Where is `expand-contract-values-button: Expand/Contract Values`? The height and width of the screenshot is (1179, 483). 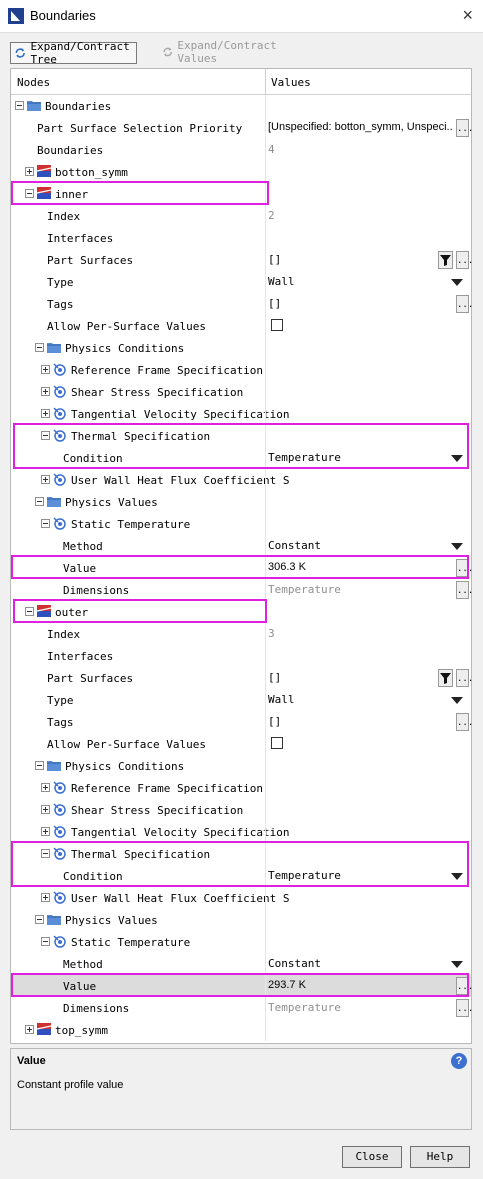 expand-contract-values-button: Expand/Contract Values is located at coordinates (221, 52).